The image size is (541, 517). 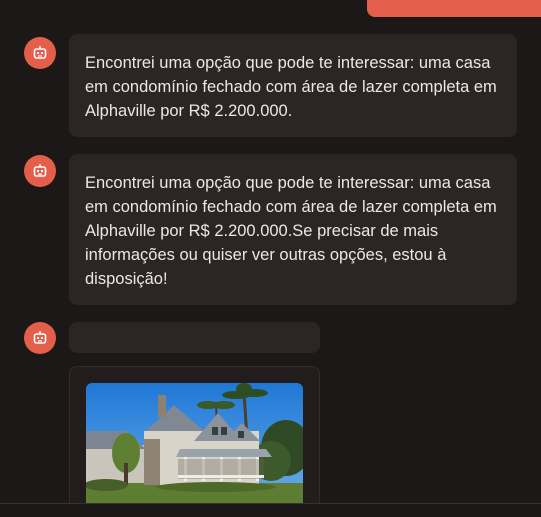 I want to click on property-card, so click(x=194, y=441).